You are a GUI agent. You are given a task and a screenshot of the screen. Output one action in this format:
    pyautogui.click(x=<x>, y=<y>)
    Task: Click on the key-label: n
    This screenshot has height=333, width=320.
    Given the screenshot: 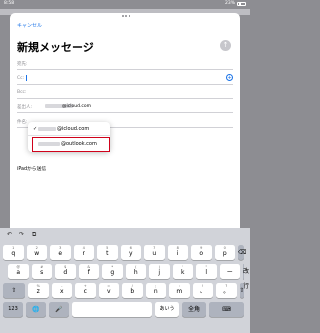 What is the action you would take?
    pyautogui.click(x=155, y=291)
    